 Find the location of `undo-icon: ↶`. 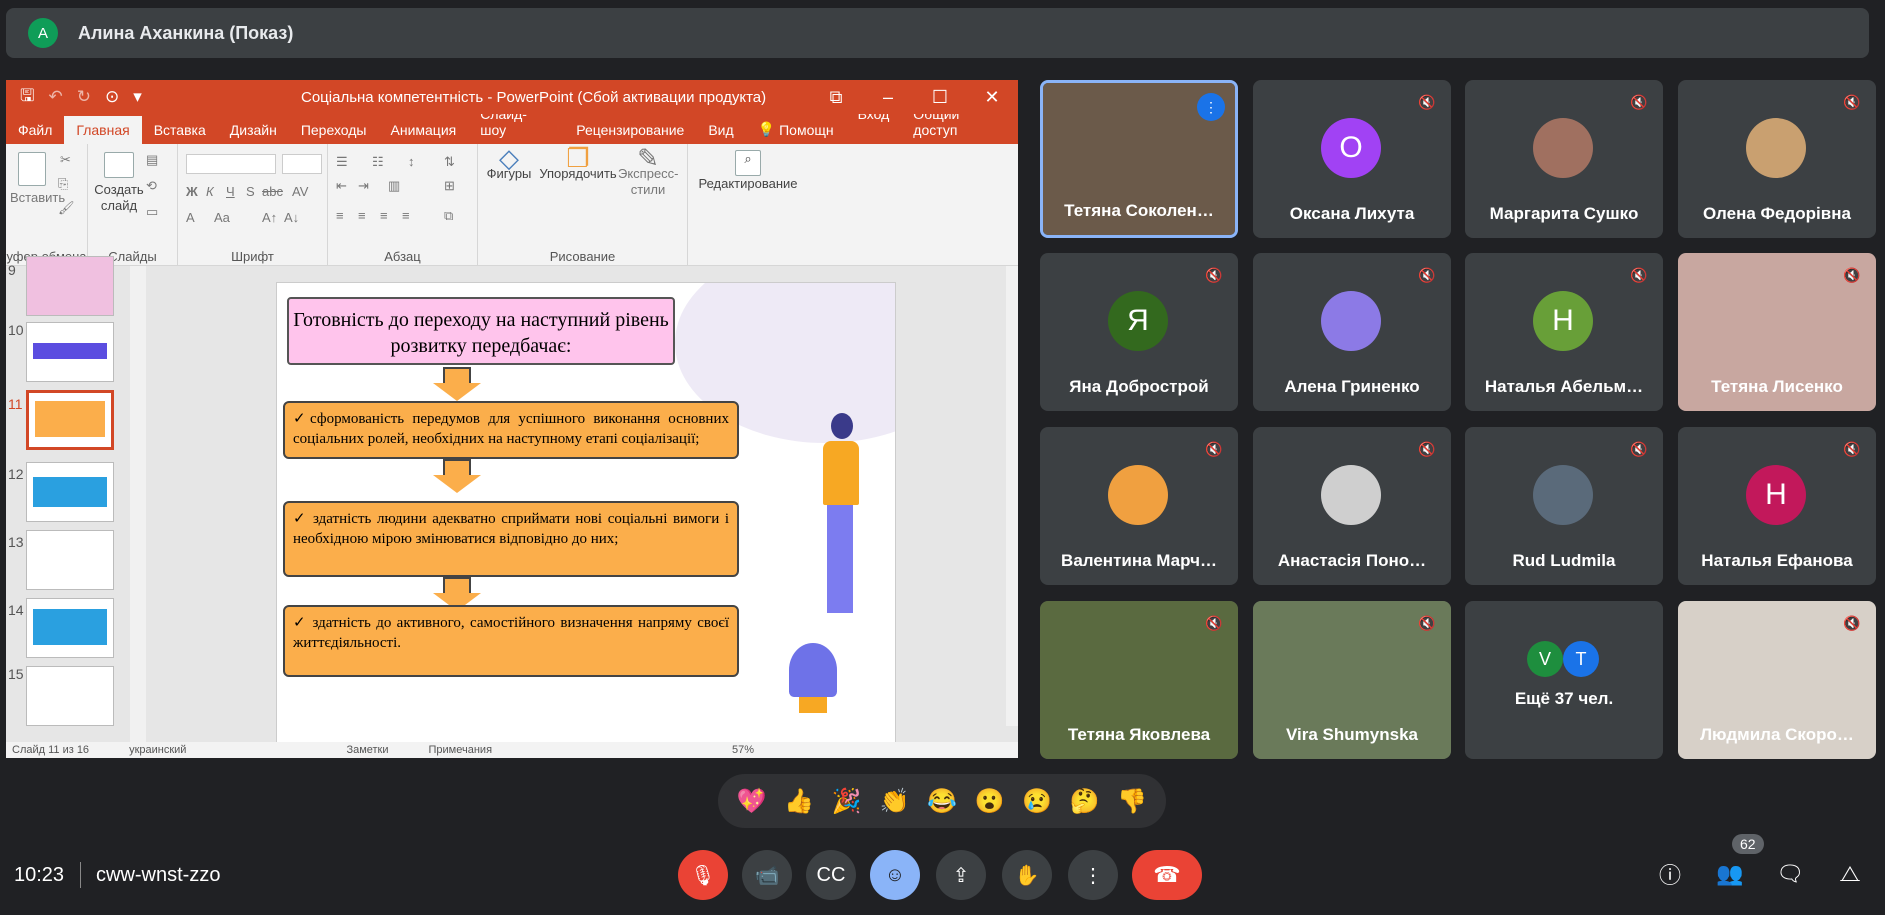

undo-icon: ↶ is located at coordinates (55, 97).